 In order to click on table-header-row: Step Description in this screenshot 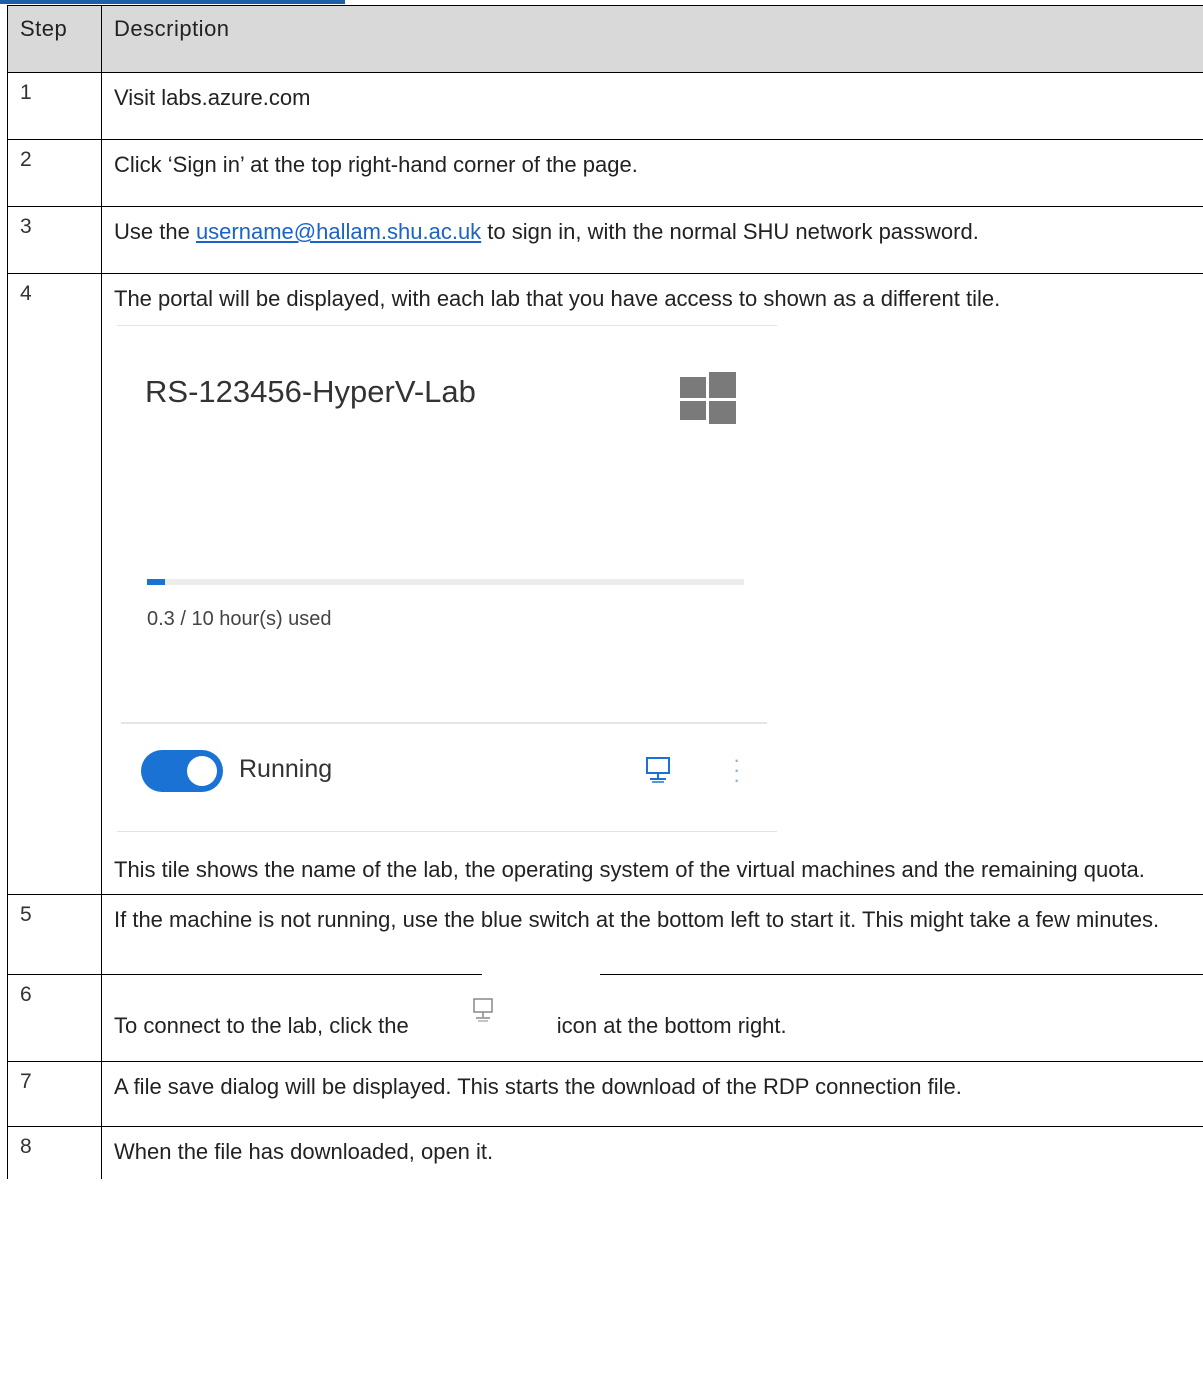, I will do `click(605, 39)`.